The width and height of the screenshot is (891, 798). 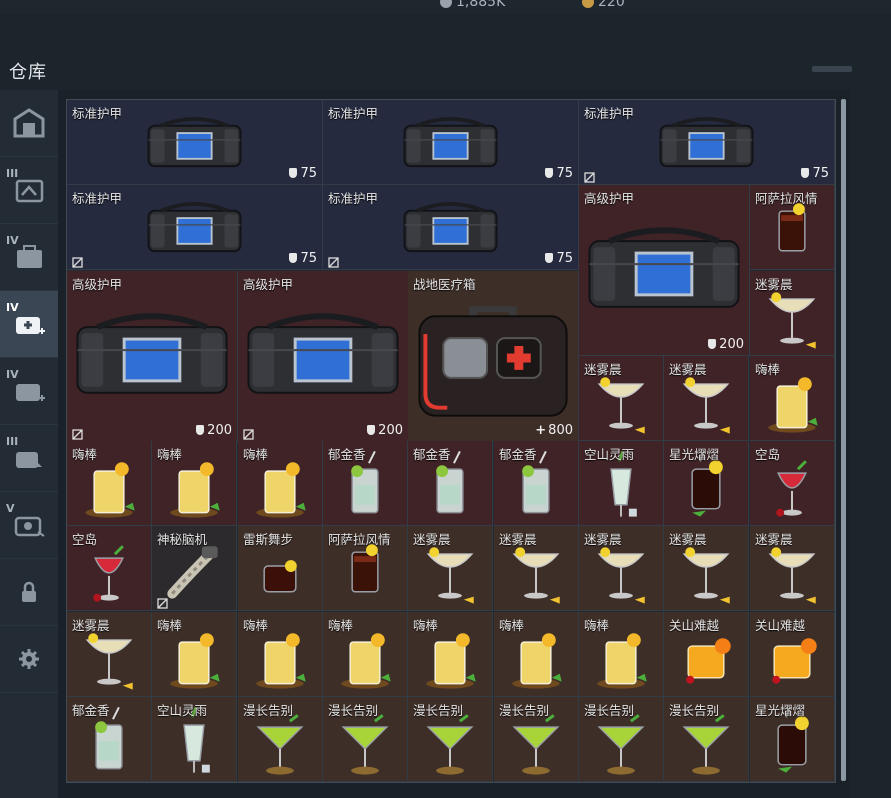 I want to click on tier-v-icon, so click(x=29, y=525).